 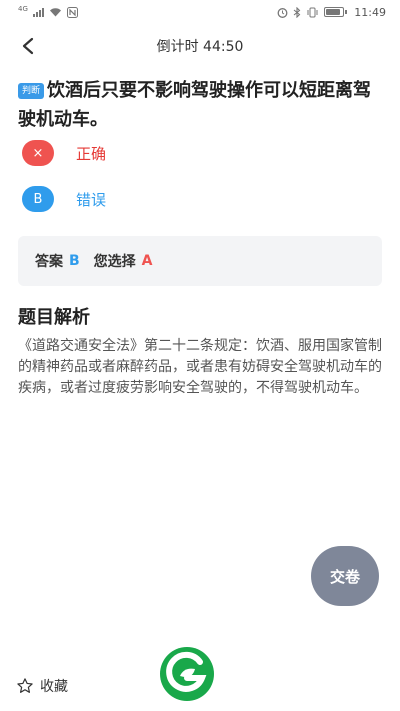 What do you see at coordinates (64, 153) in the screenshot?
I see `option-a: × 正确` at bounding box center [64, 153].